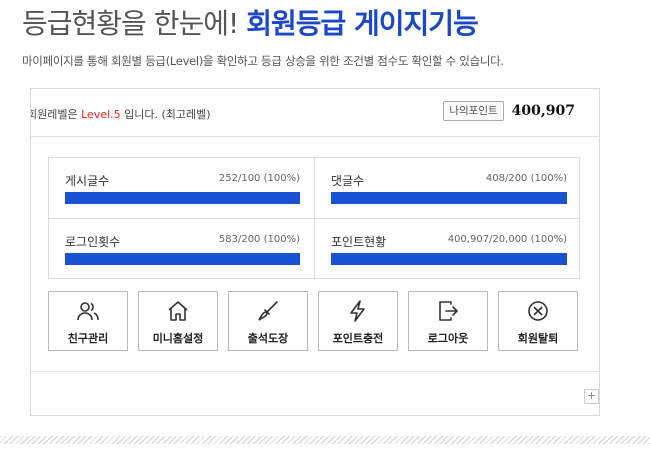 The height and width of the screenshot is (457, 650). I want to click on action-label: 출석도장, so click(268, 338).